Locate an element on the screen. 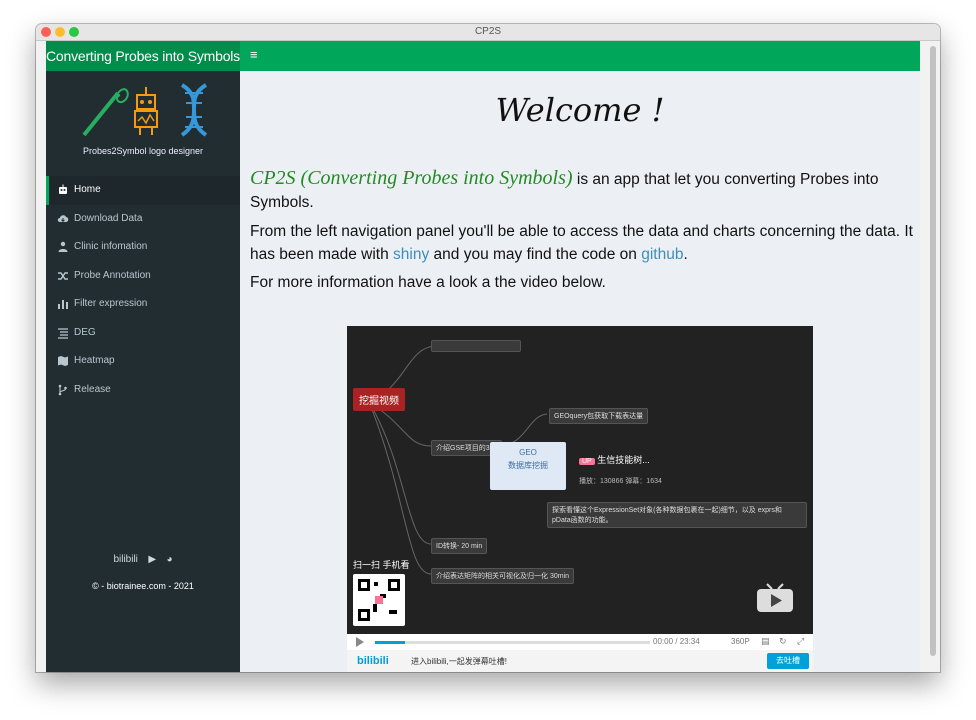 This screenshot has height=720, width=976. page-scrollbar is located at coordinates (933, 351).